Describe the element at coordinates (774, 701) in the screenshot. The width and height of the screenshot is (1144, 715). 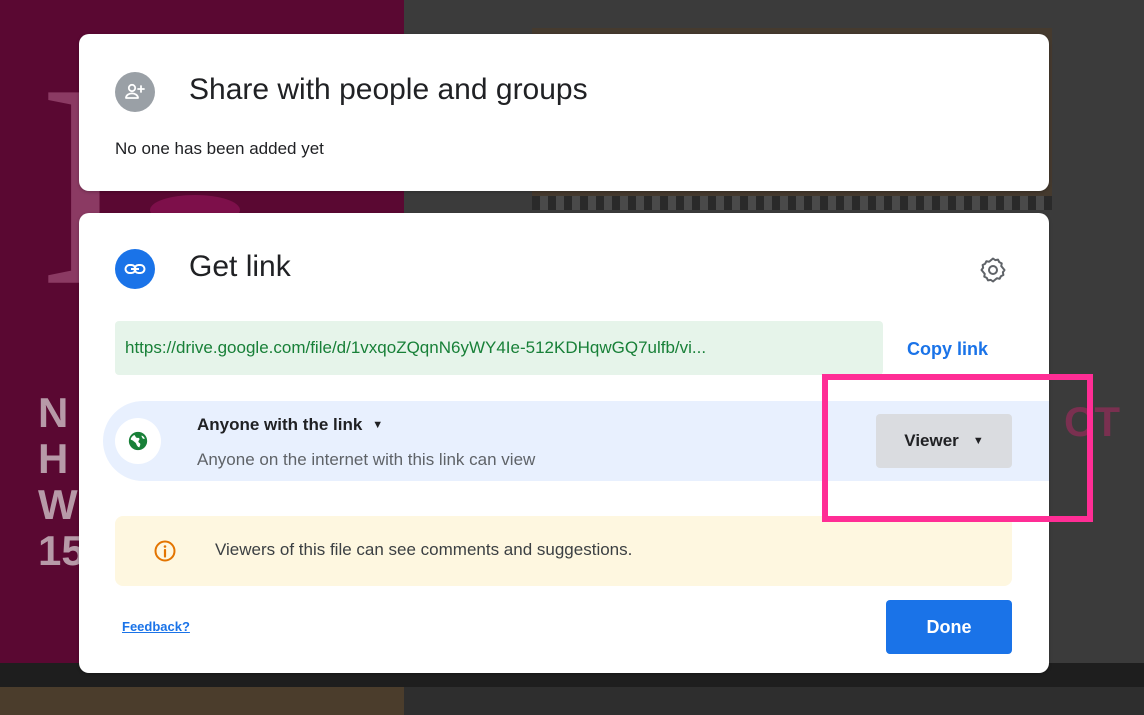
I see `background-photo-right` at that location.